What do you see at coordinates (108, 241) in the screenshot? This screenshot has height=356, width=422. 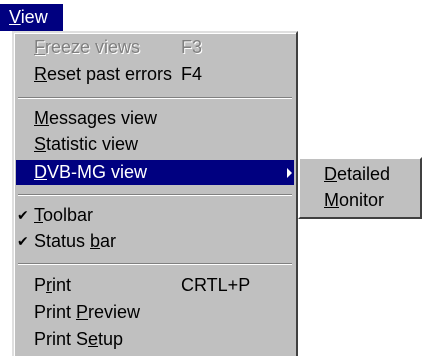 I see `label-post: ar` at bounding box center [108, 241].